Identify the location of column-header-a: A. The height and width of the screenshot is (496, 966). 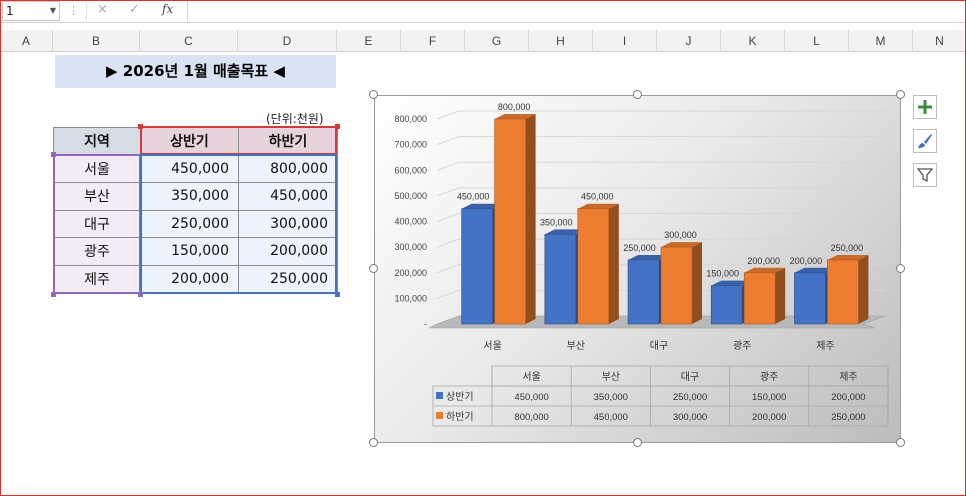
(26, 41).